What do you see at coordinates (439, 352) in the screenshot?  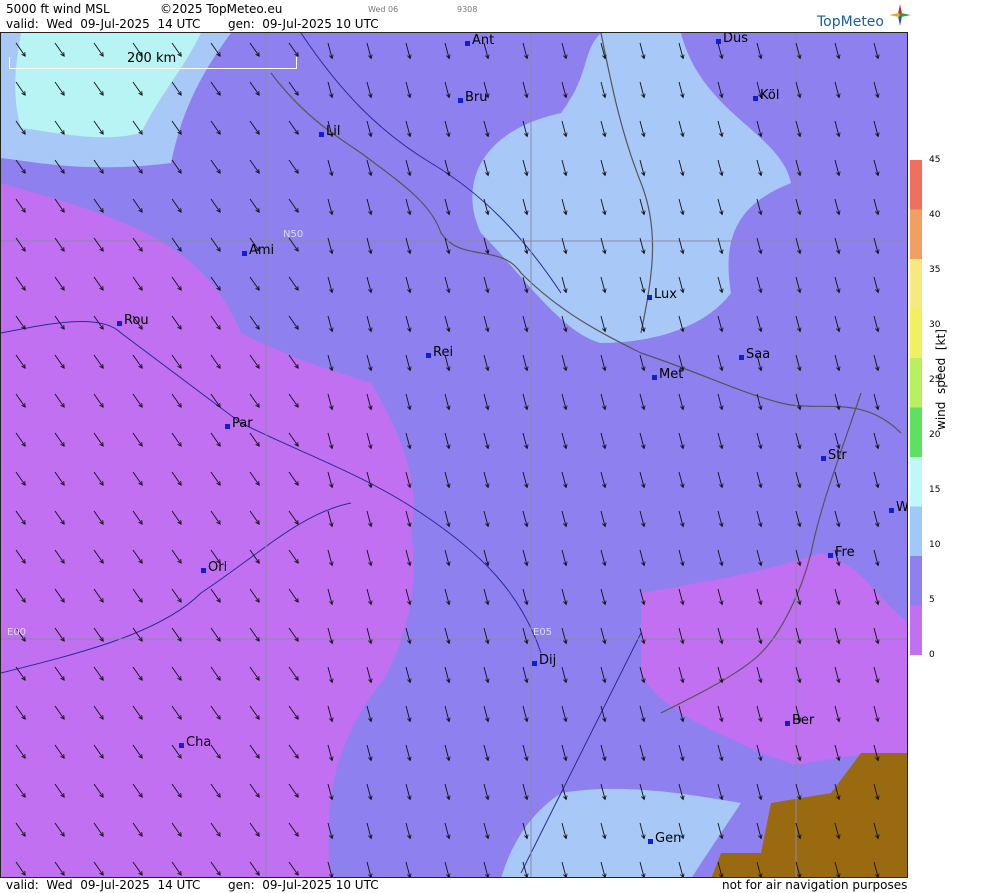 I see `city-reims: Rei` at bounding box center [439, 352].